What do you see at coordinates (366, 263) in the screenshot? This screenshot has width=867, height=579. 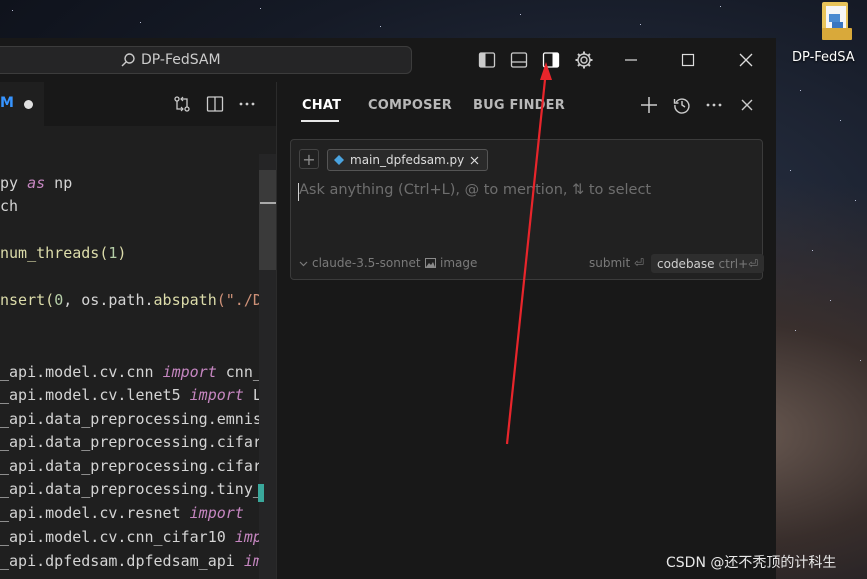 I see `model-name: claude-3.5-sonnet` at bounding box center [366, 263].